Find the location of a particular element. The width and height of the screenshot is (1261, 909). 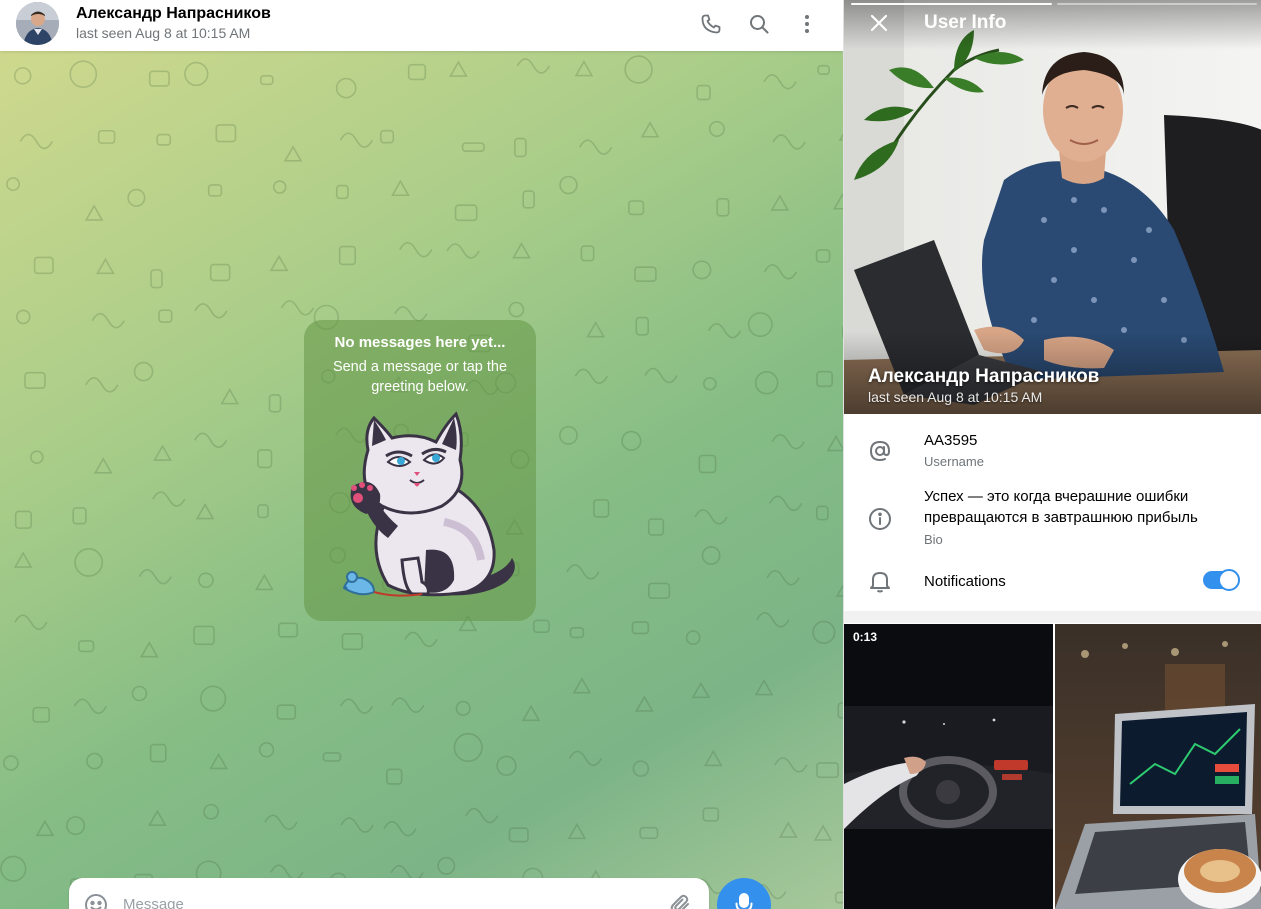

profile-status: last seen Aug 8 at 10:15 AM is located at coordinates (955, 397).